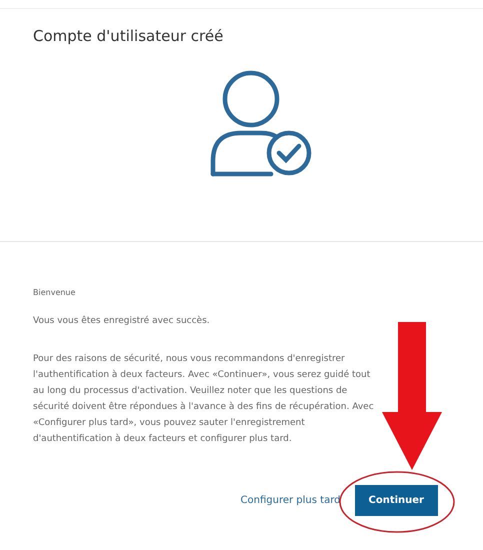 The height and width of the screenshot is (550, 483). What do you see at coordinates (128, 36) in the screenshot?
I see `dialog-title: Compte d'utilisateur créé` at bounding box center [128, 36].